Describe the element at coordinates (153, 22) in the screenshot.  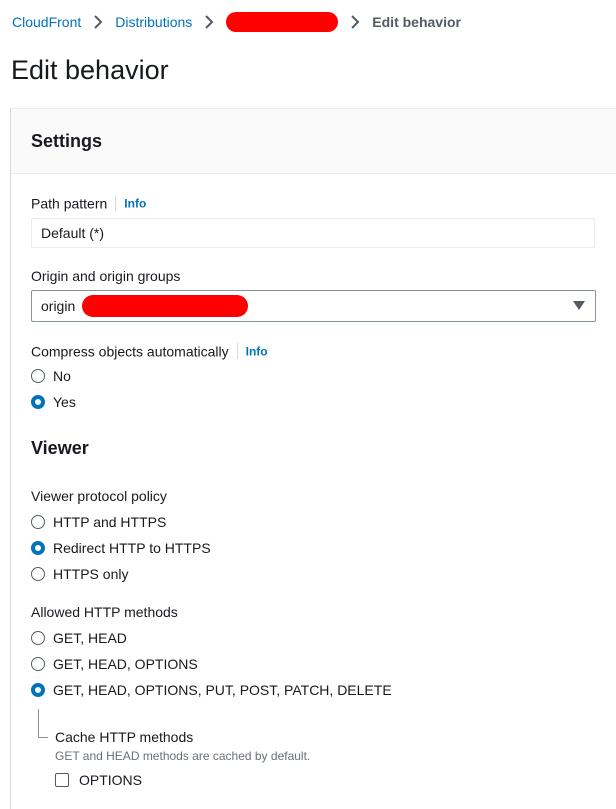
I see `breadcrumb-distributions-link: Distributions` at that location.